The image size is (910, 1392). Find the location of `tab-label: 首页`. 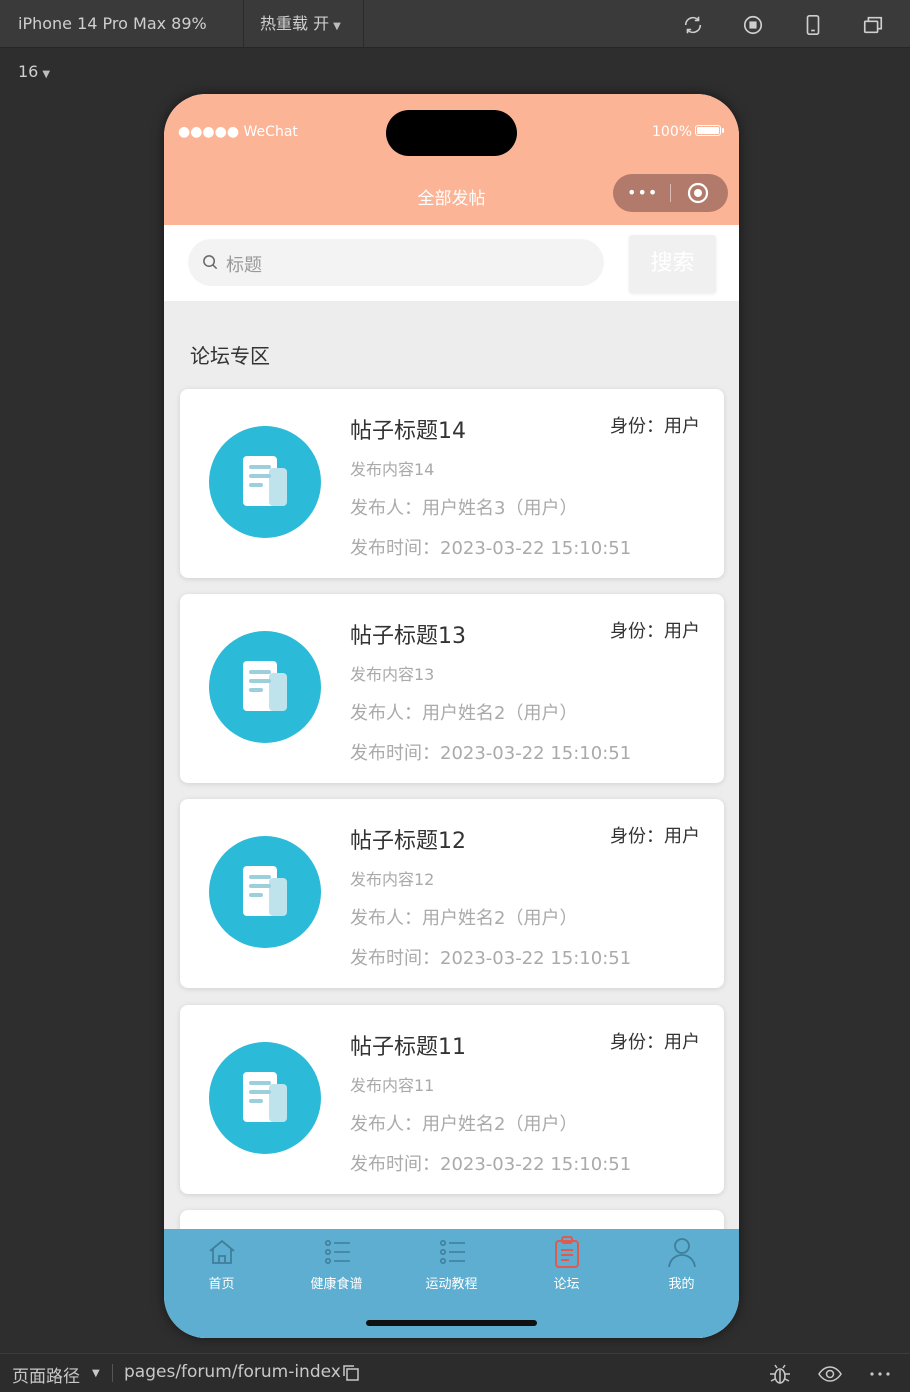

tab-label: 首页 is located at coordinates (221, 1284).